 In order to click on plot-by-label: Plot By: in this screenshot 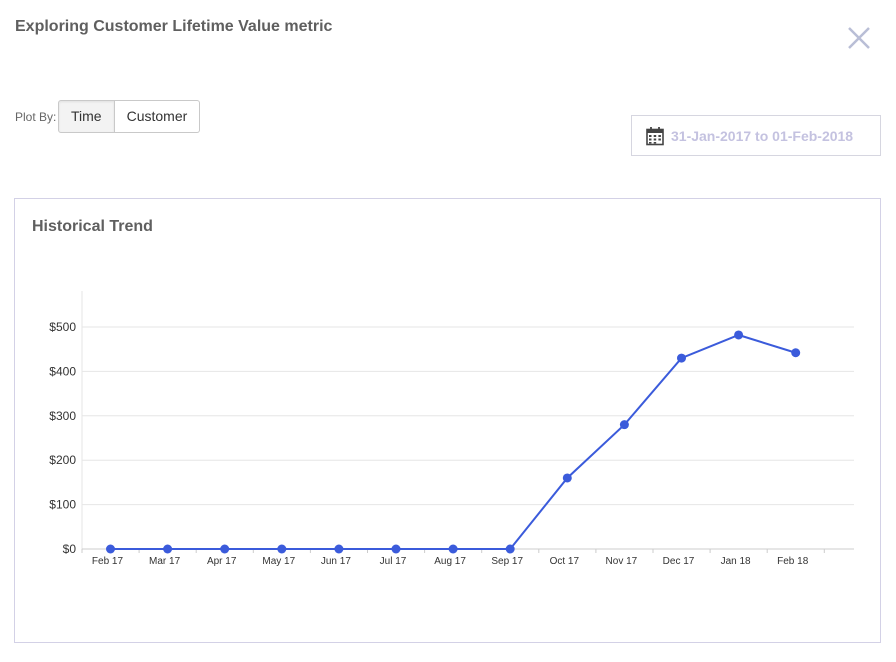, I will do `click(36, 117)`.